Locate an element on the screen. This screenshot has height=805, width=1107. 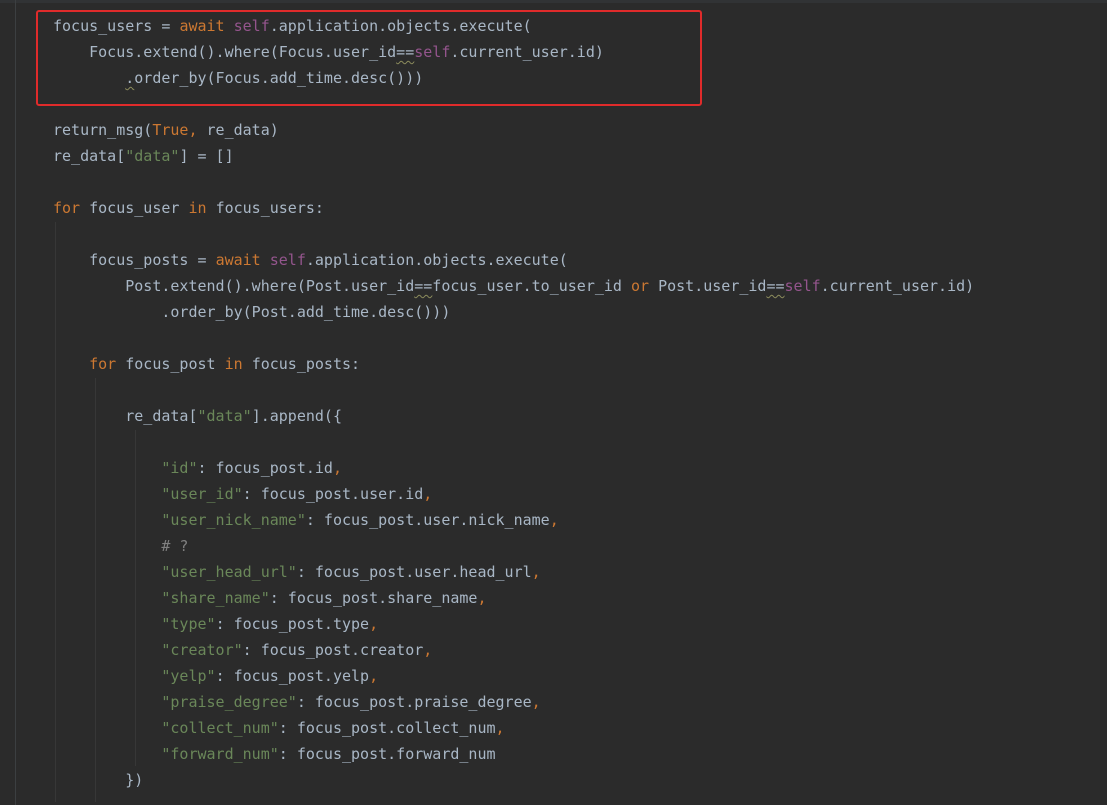
code-text: : focus_post.collect_num is located at coordinates (387, 728).